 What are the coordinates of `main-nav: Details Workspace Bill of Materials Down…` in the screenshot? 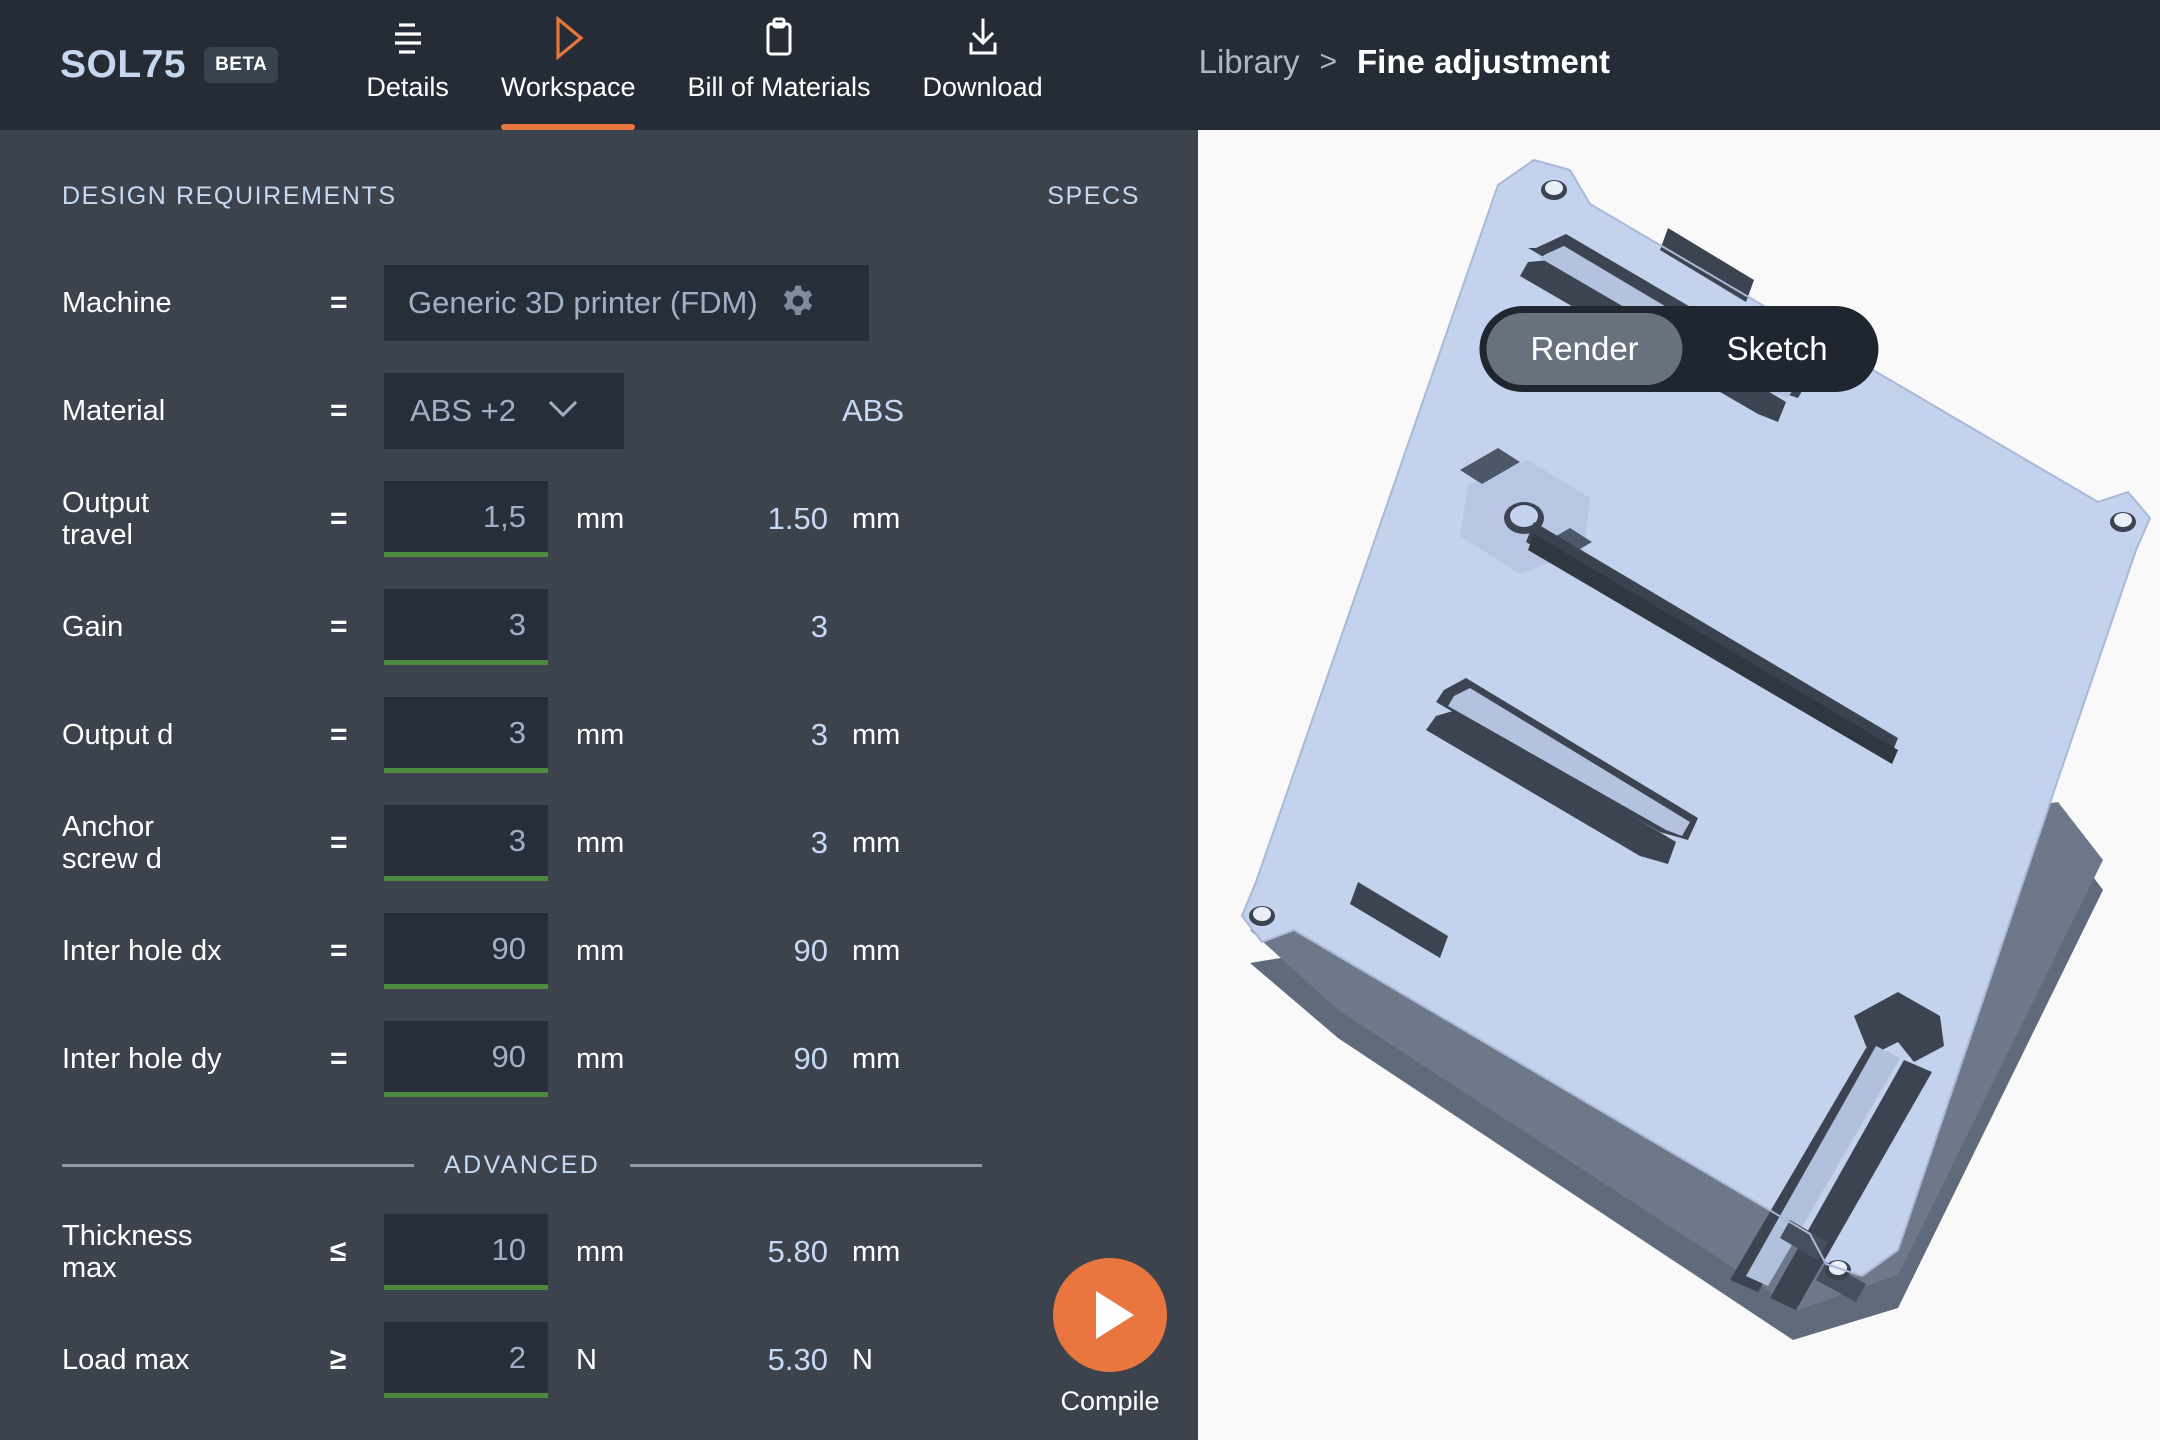 It's located at (704, 65).